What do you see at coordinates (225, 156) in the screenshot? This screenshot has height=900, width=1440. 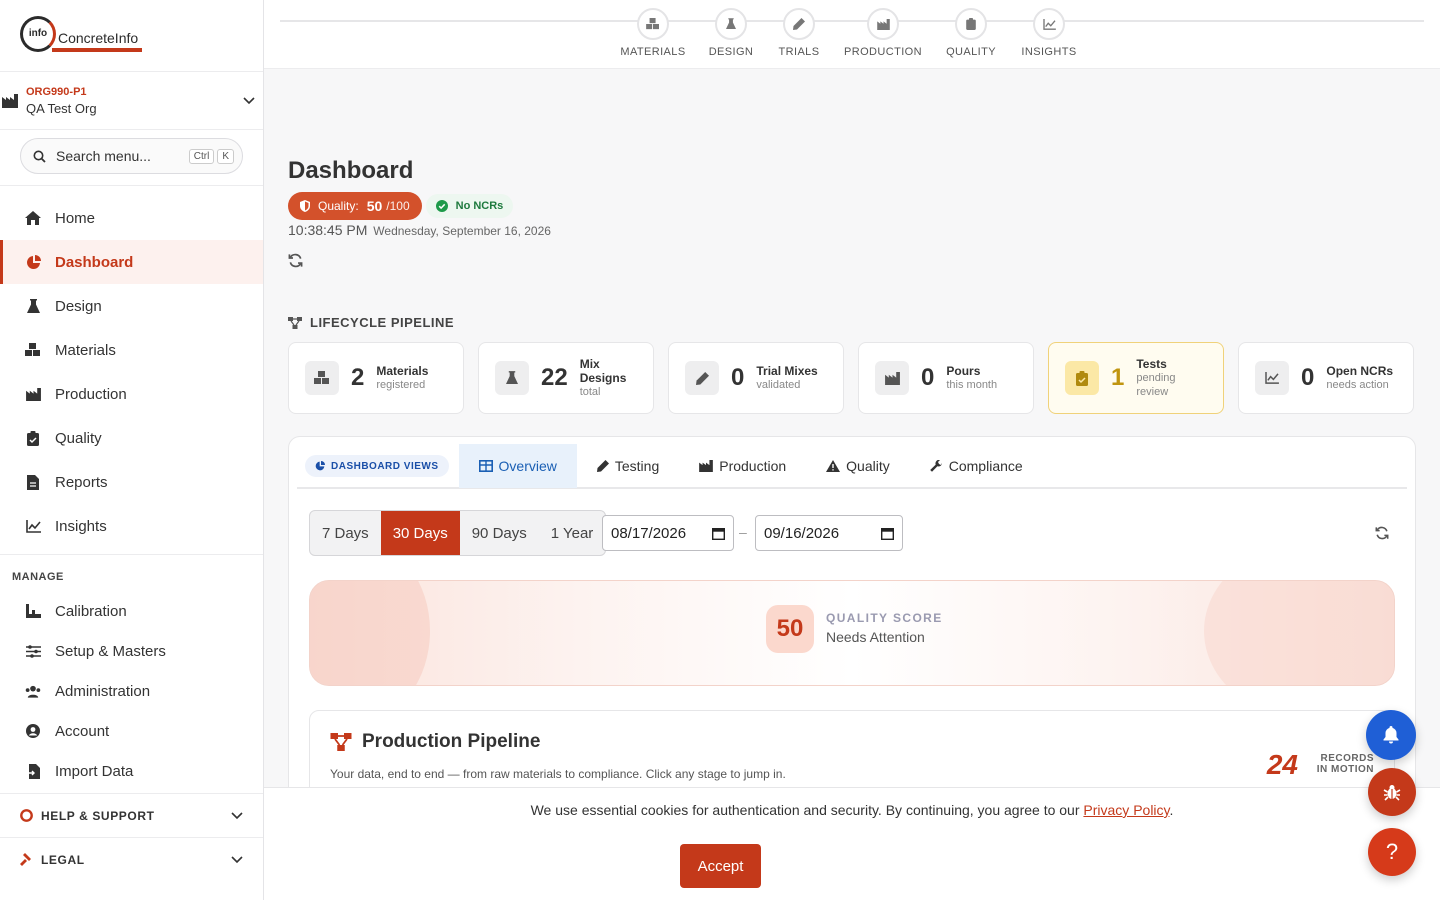 I see `kbd-k: K` at bounding box center [225, 156].